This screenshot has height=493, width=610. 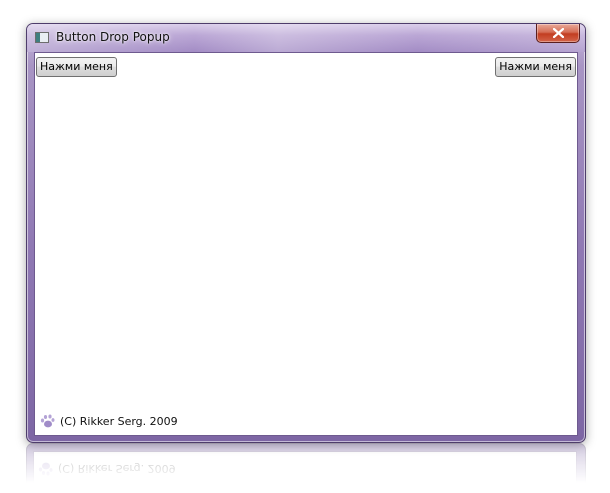 I want to click on reflection-mirror: (C) Rikker Serg. 2009, so click(x=306, y=463).